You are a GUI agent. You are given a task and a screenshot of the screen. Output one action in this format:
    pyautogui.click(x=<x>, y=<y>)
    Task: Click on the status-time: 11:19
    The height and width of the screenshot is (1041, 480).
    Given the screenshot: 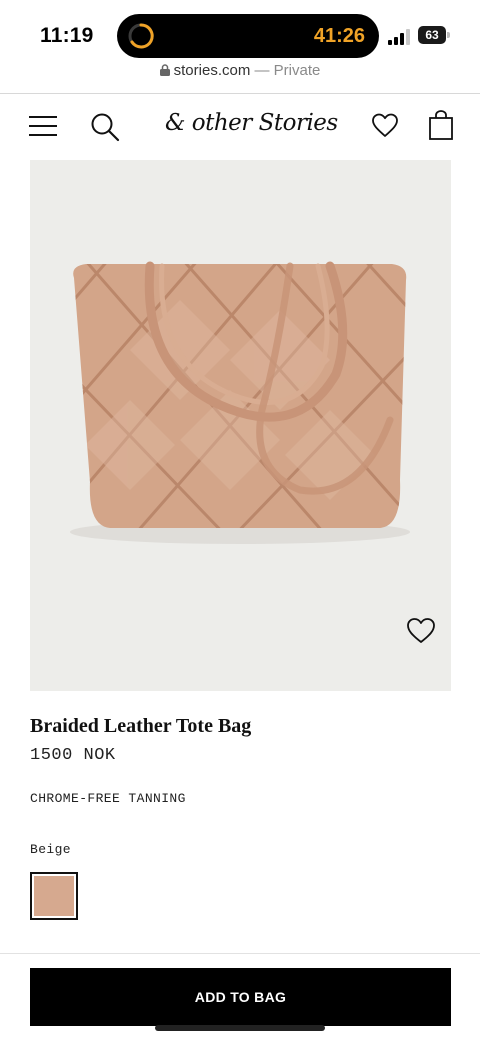 What is the action you would take?
    pyautogui.click(x=67, y=35)
    